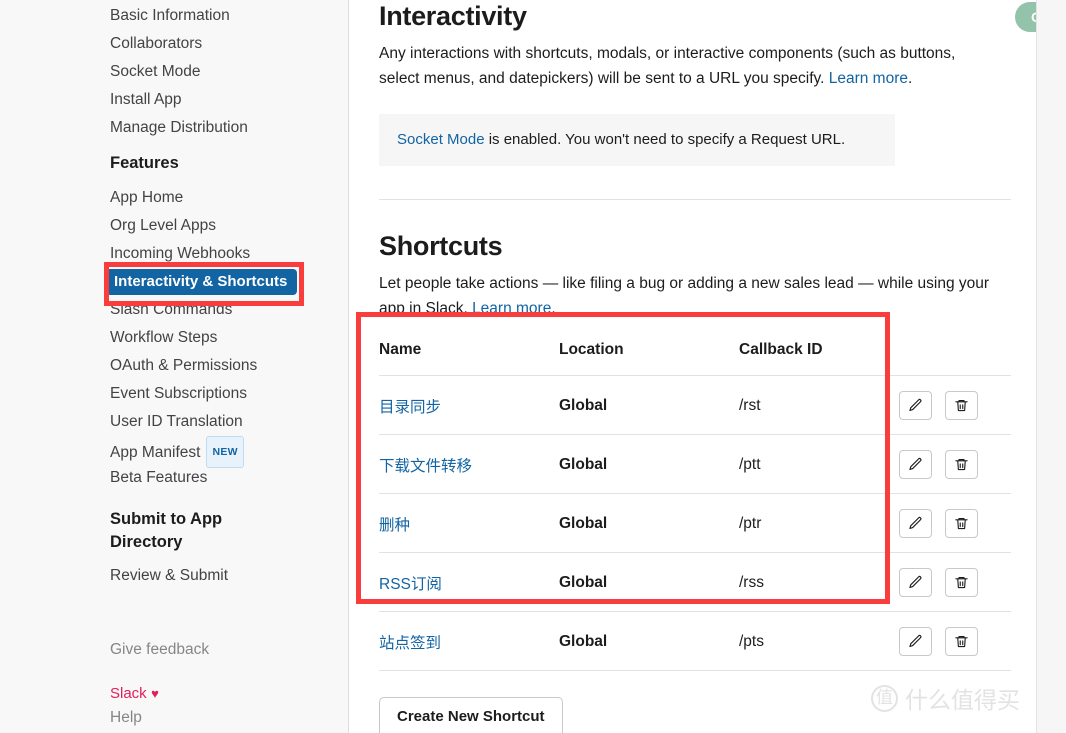  Describe the element at coordinates (54, 366) in the screenshot. I see `left-gutter` at that location.